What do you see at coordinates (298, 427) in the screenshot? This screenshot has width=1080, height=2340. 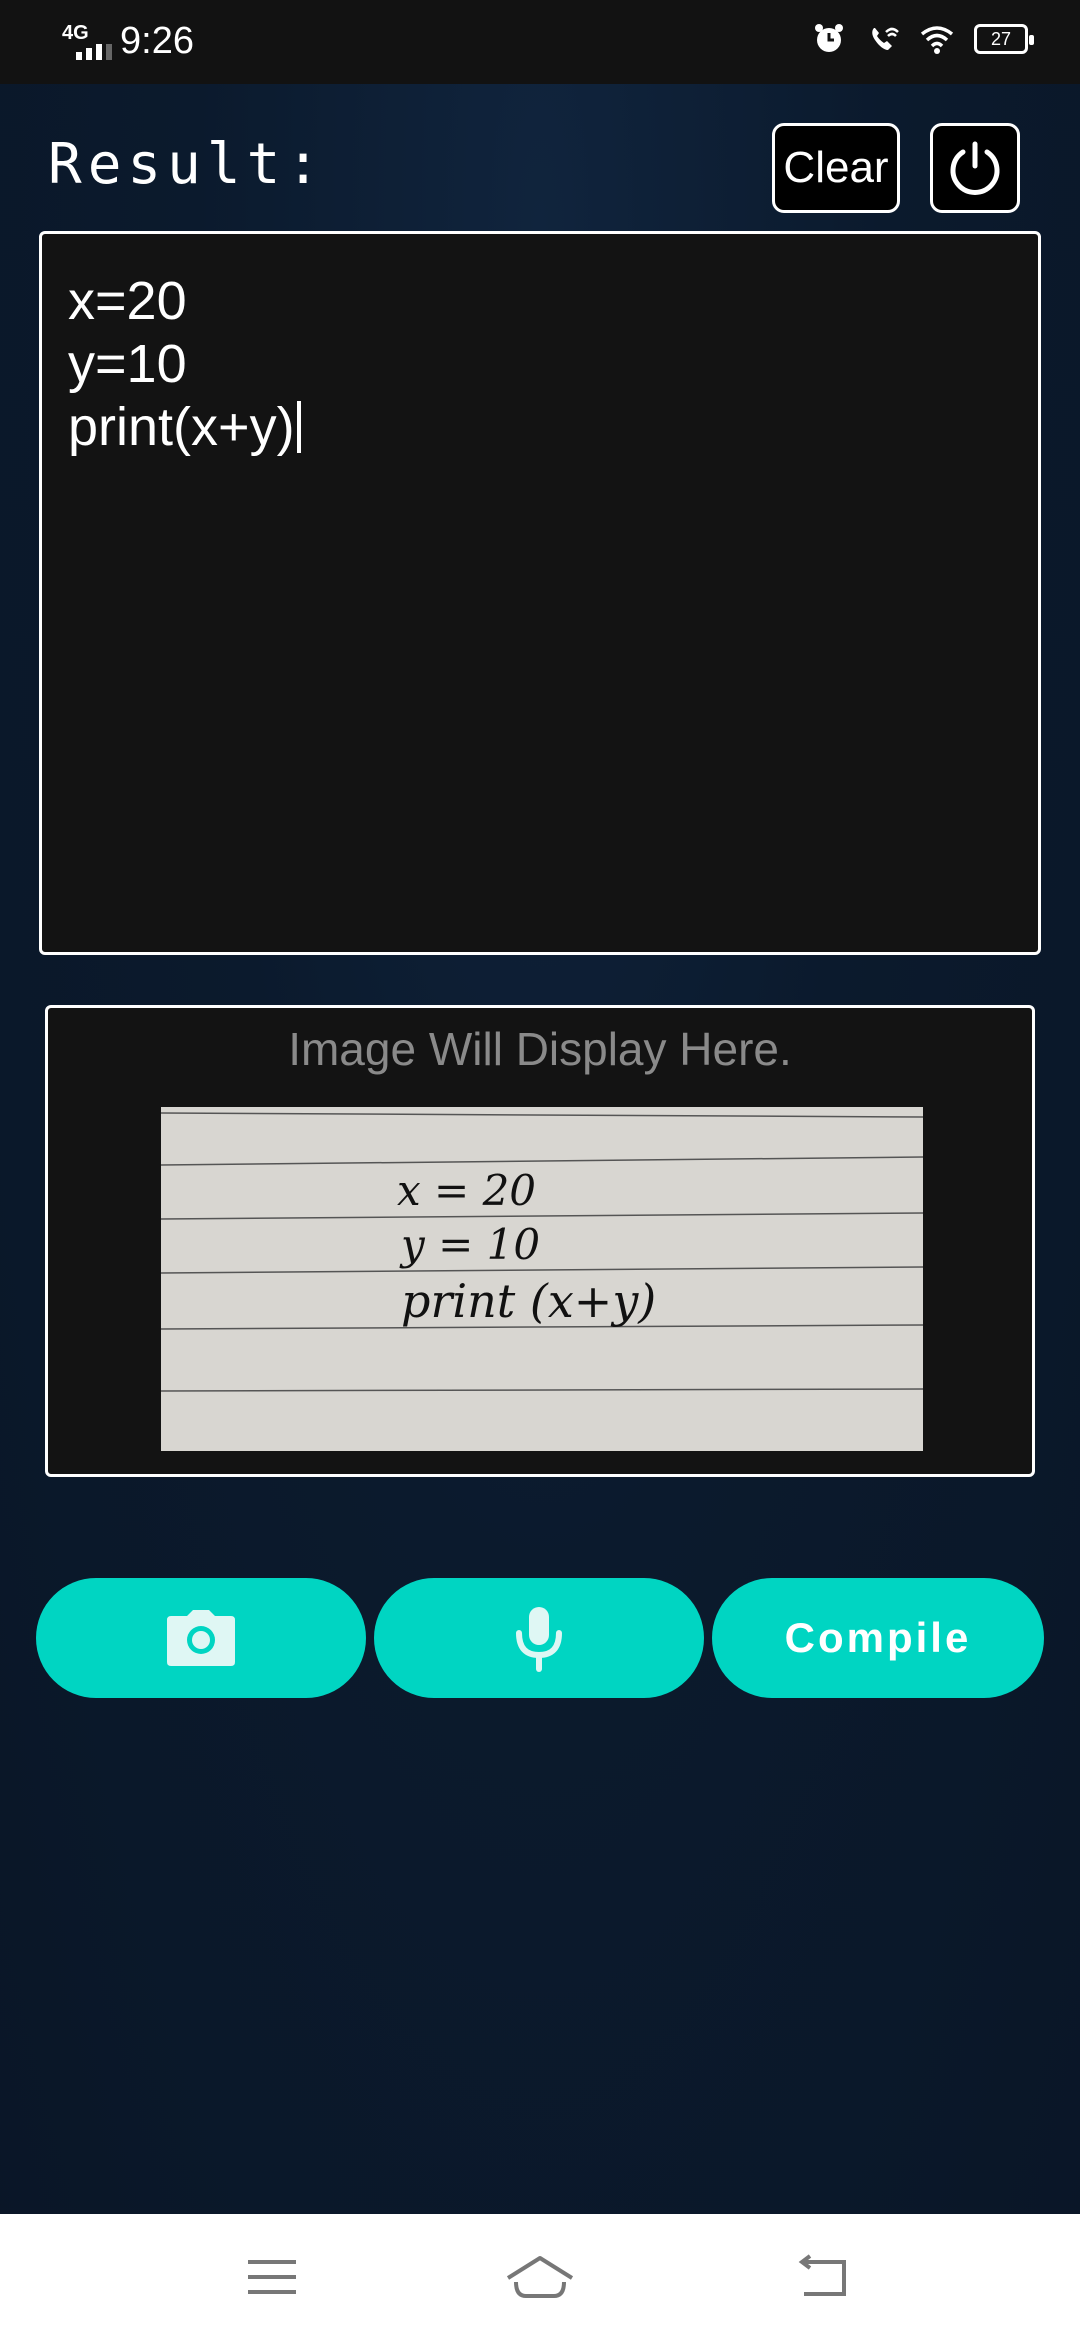 I see `text-cursor` at bounding box center [298, 427].